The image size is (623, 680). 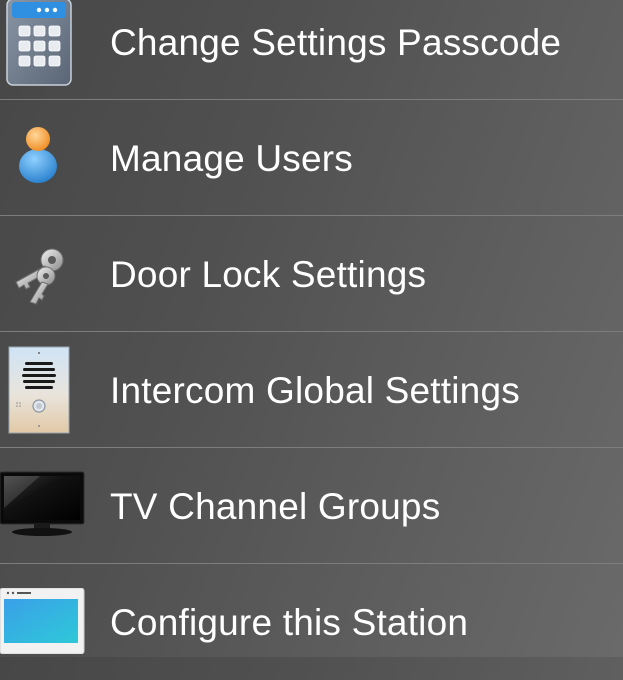 I want to click on intercom-icon, so click(x=48, y=390).